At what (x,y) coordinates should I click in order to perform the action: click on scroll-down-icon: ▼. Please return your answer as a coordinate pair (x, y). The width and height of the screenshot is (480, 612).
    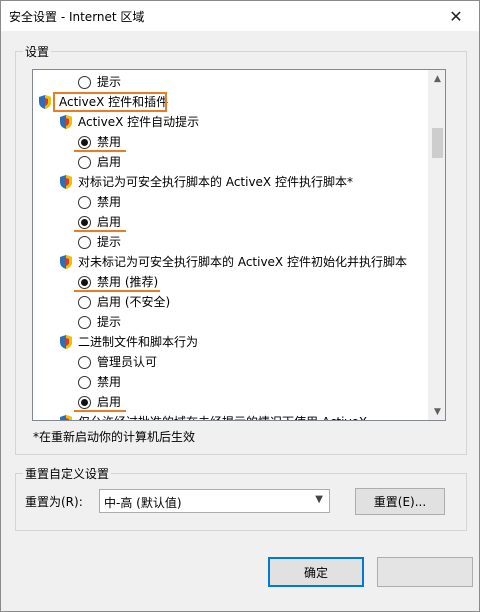
    Looking at the image, I should click on (437, 411).